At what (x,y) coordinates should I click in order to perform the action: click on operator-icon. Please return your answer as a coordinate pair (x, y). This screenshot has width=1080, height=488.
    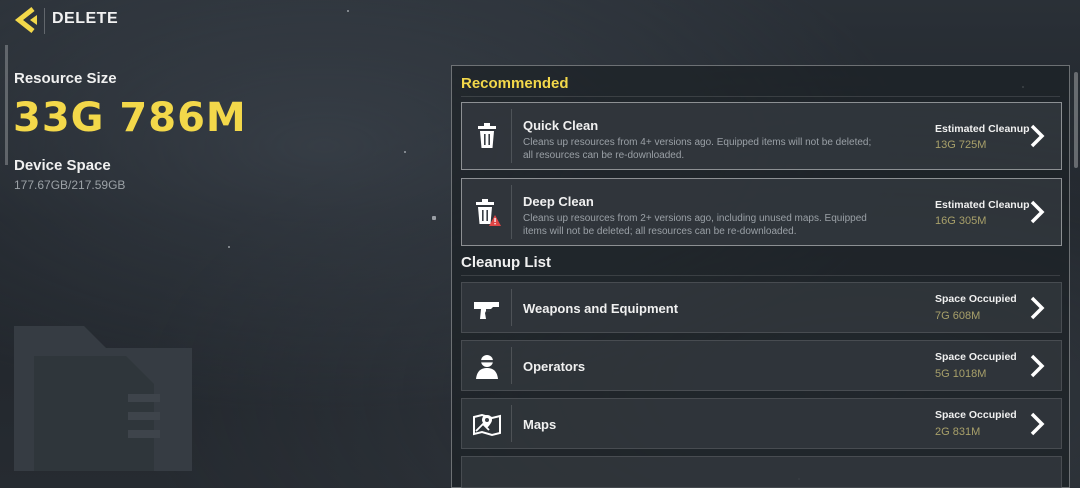
    Looking at the image, I should click on (487, 366).